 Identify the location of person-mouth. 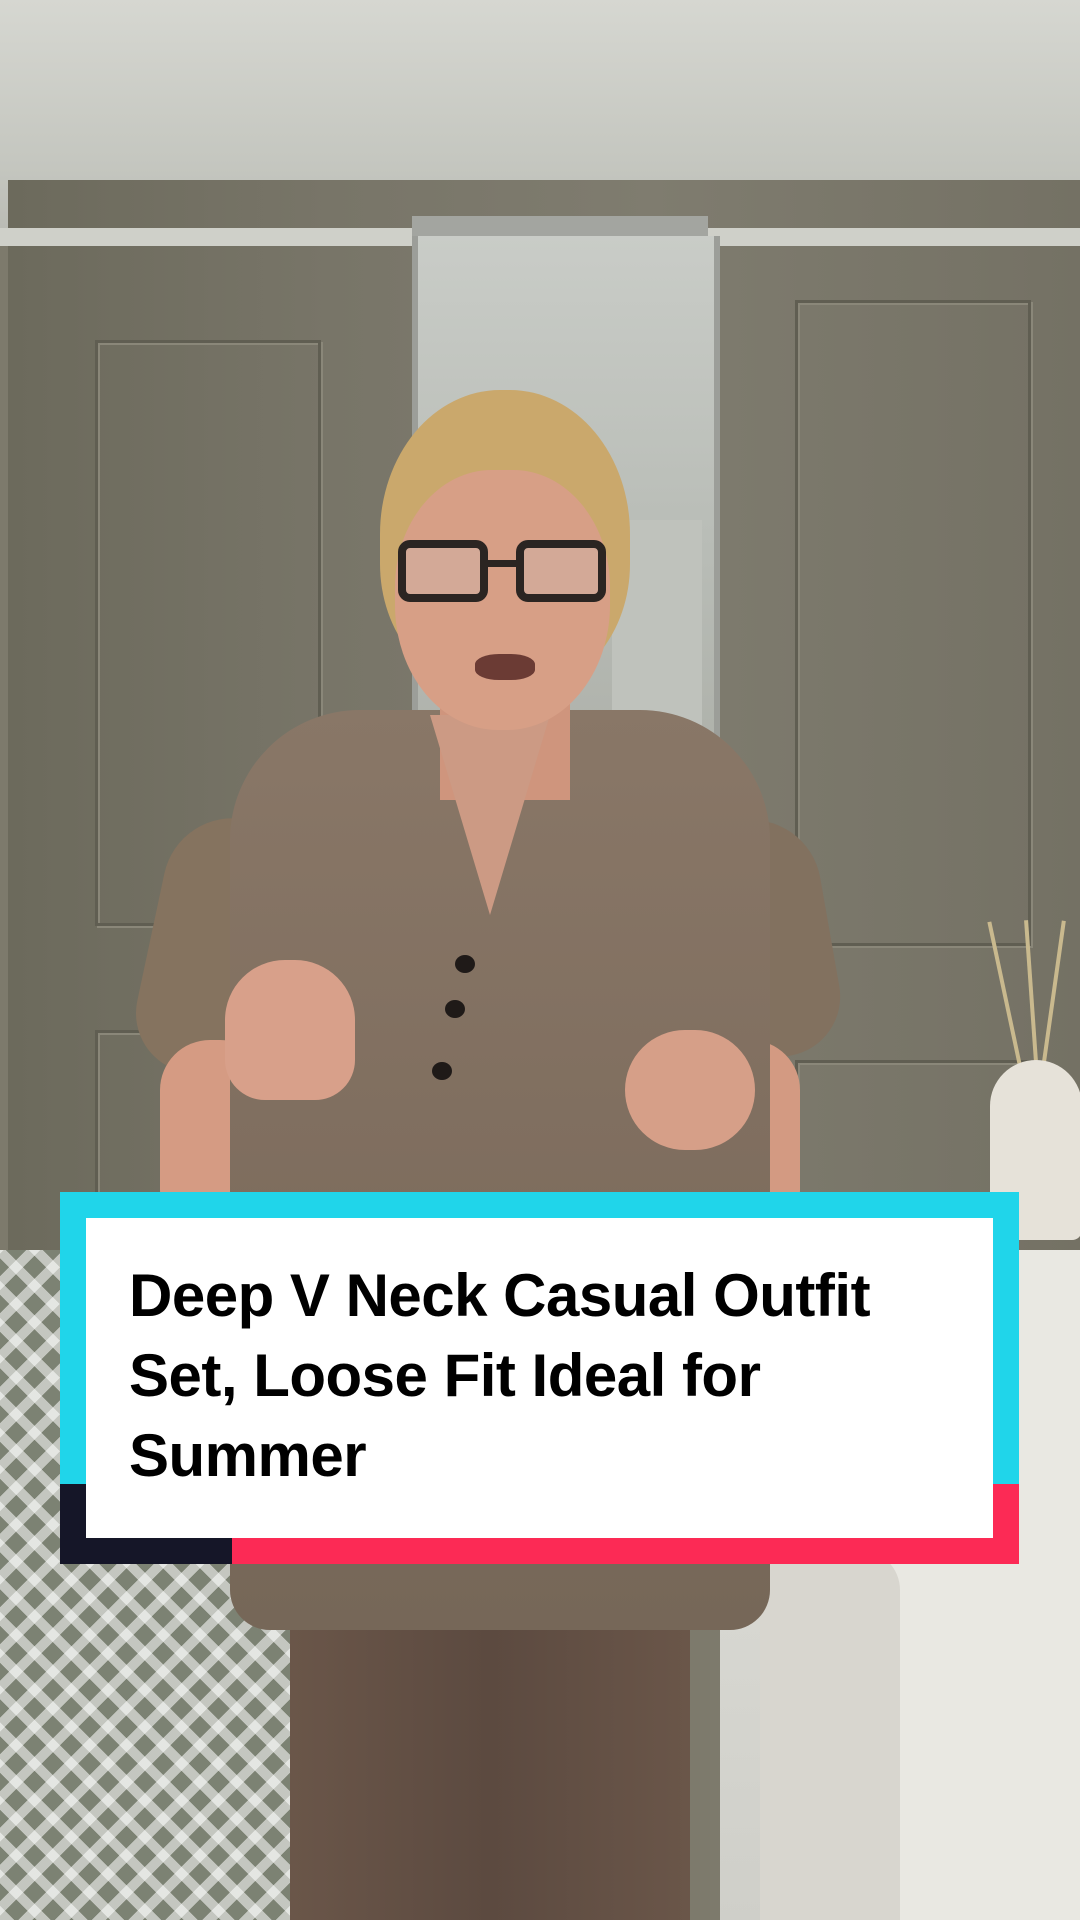
(505, 667).